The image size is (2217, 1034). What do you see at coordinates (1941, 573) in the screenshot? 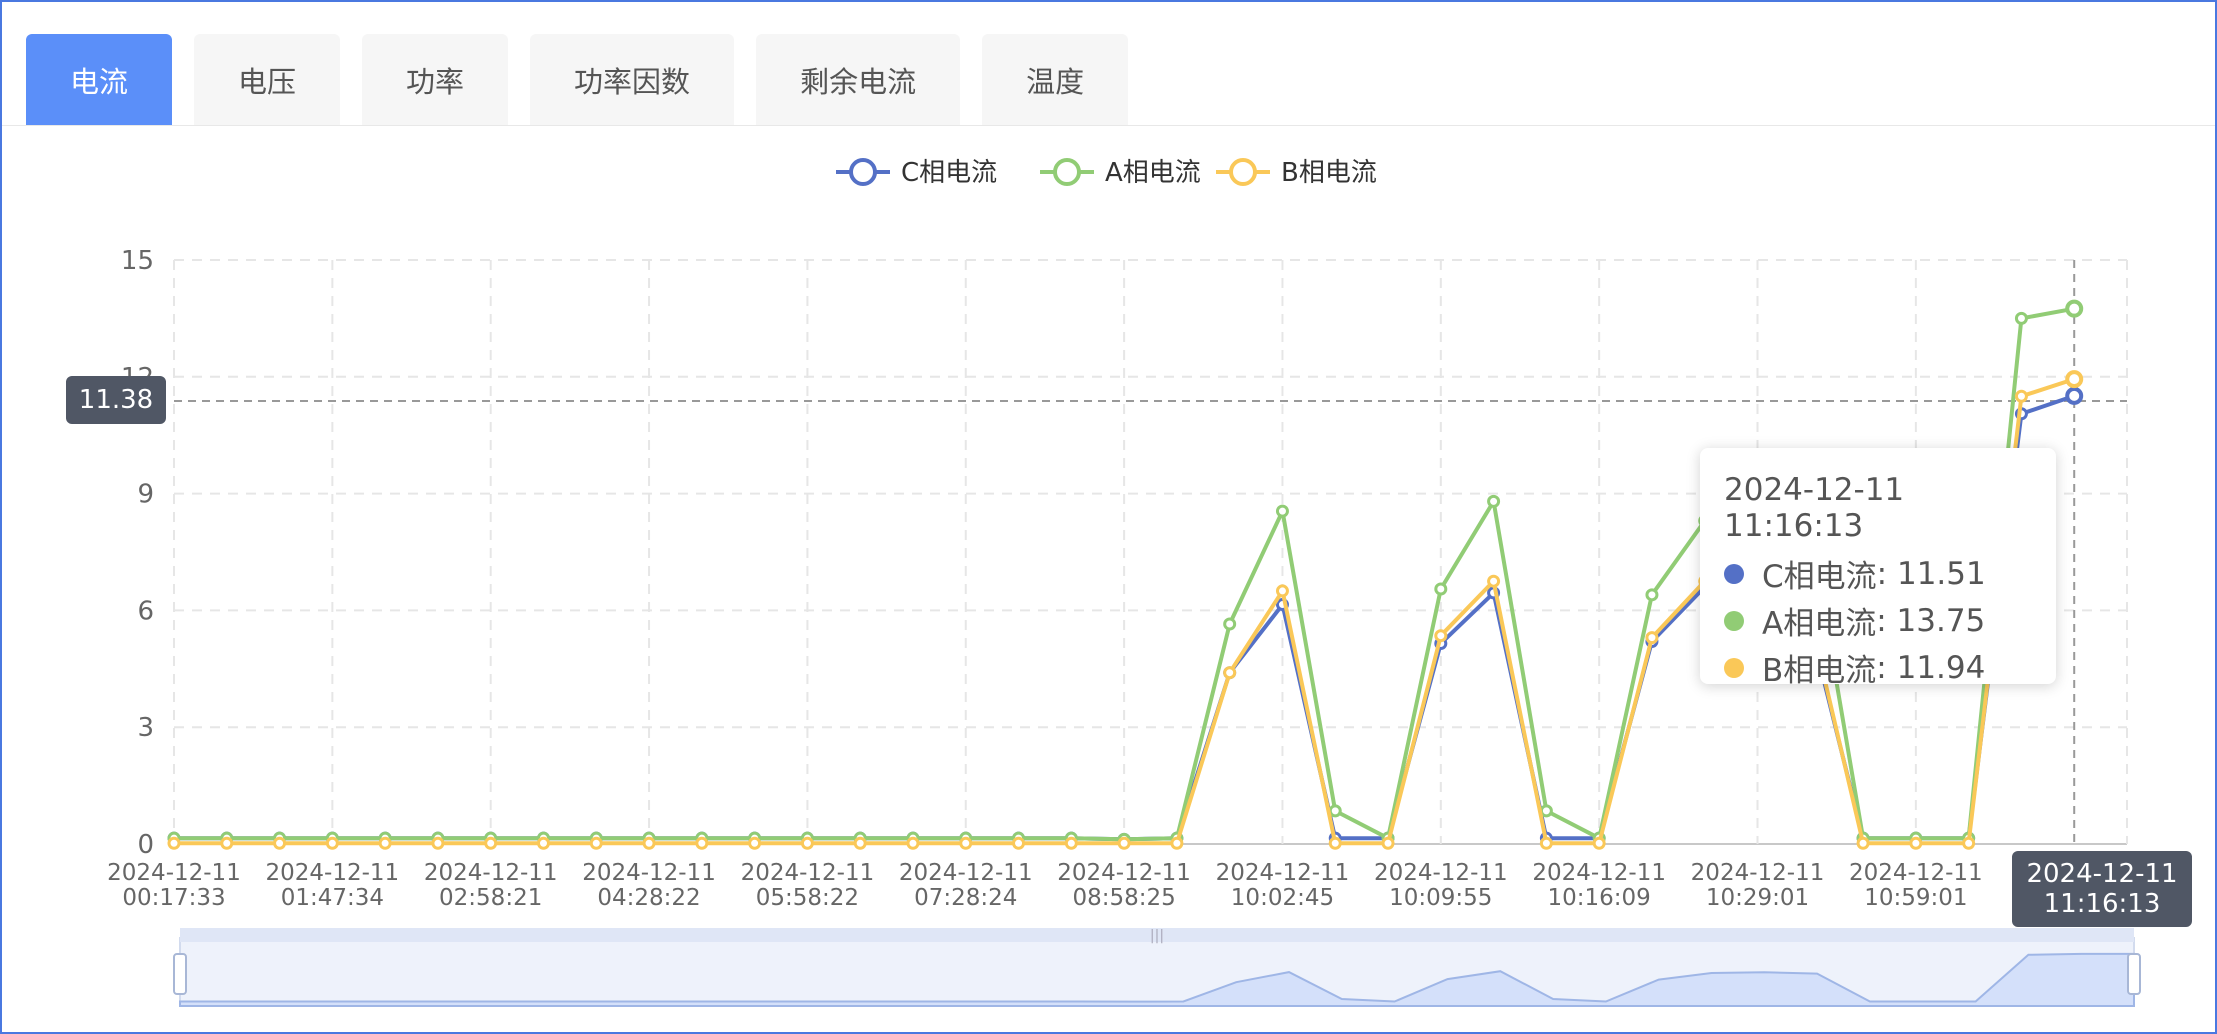
I see `tooltip-row-c-value: 11.51` at bounding box center [1941, 573].